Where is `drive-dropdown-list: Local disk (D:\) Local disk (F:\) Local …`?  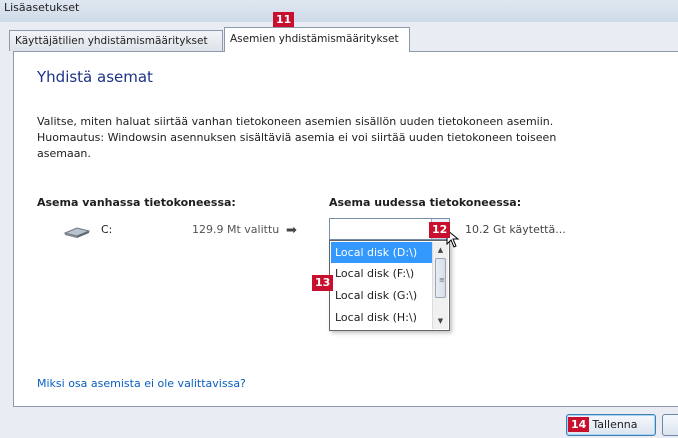 drive-dropdown-list: Local disk (D:\) Local disk (F:\) Local … is located at coordinates (389, 285).